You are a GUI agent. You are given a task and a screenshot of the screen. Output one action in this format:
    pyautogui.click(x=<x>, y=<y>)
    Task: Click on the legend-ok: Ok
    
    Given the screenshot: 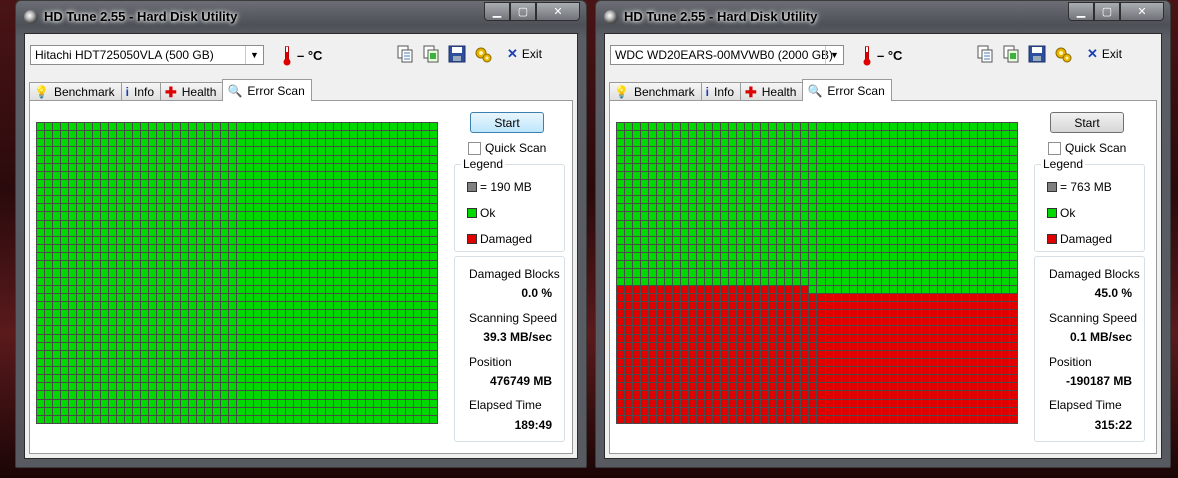 What is the action you would take?
    pyautogui.click(x=1061, y=213)
    